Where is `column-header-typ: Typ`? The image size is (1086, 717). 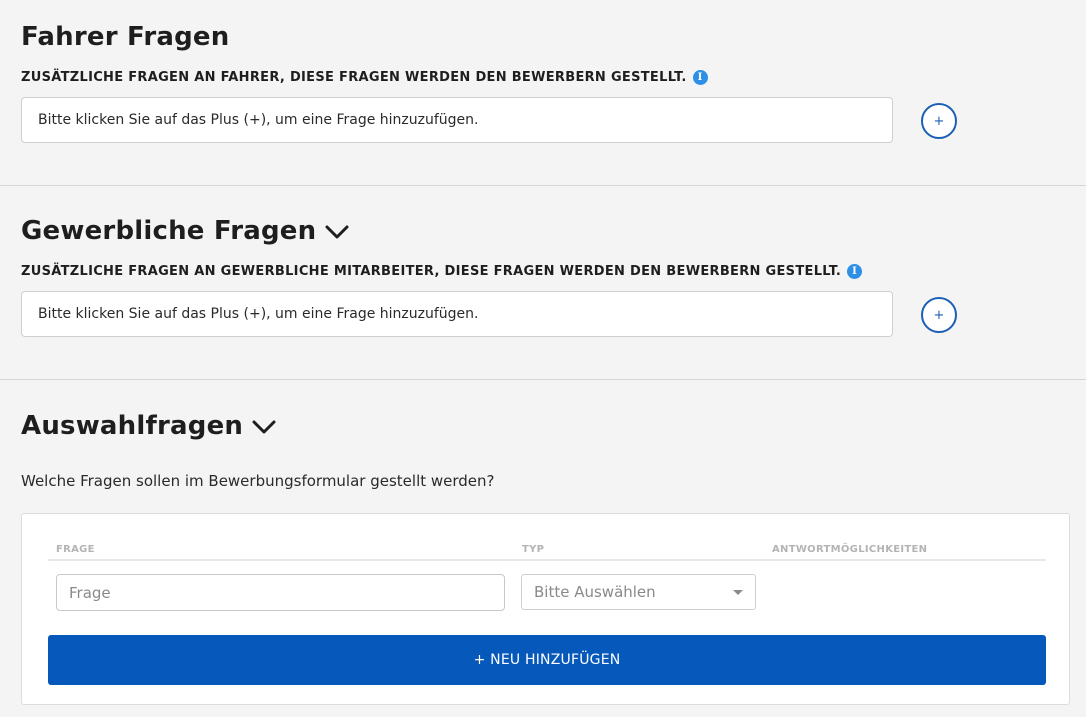
column-header-typ: Typ is located at coordinates (533, 549).